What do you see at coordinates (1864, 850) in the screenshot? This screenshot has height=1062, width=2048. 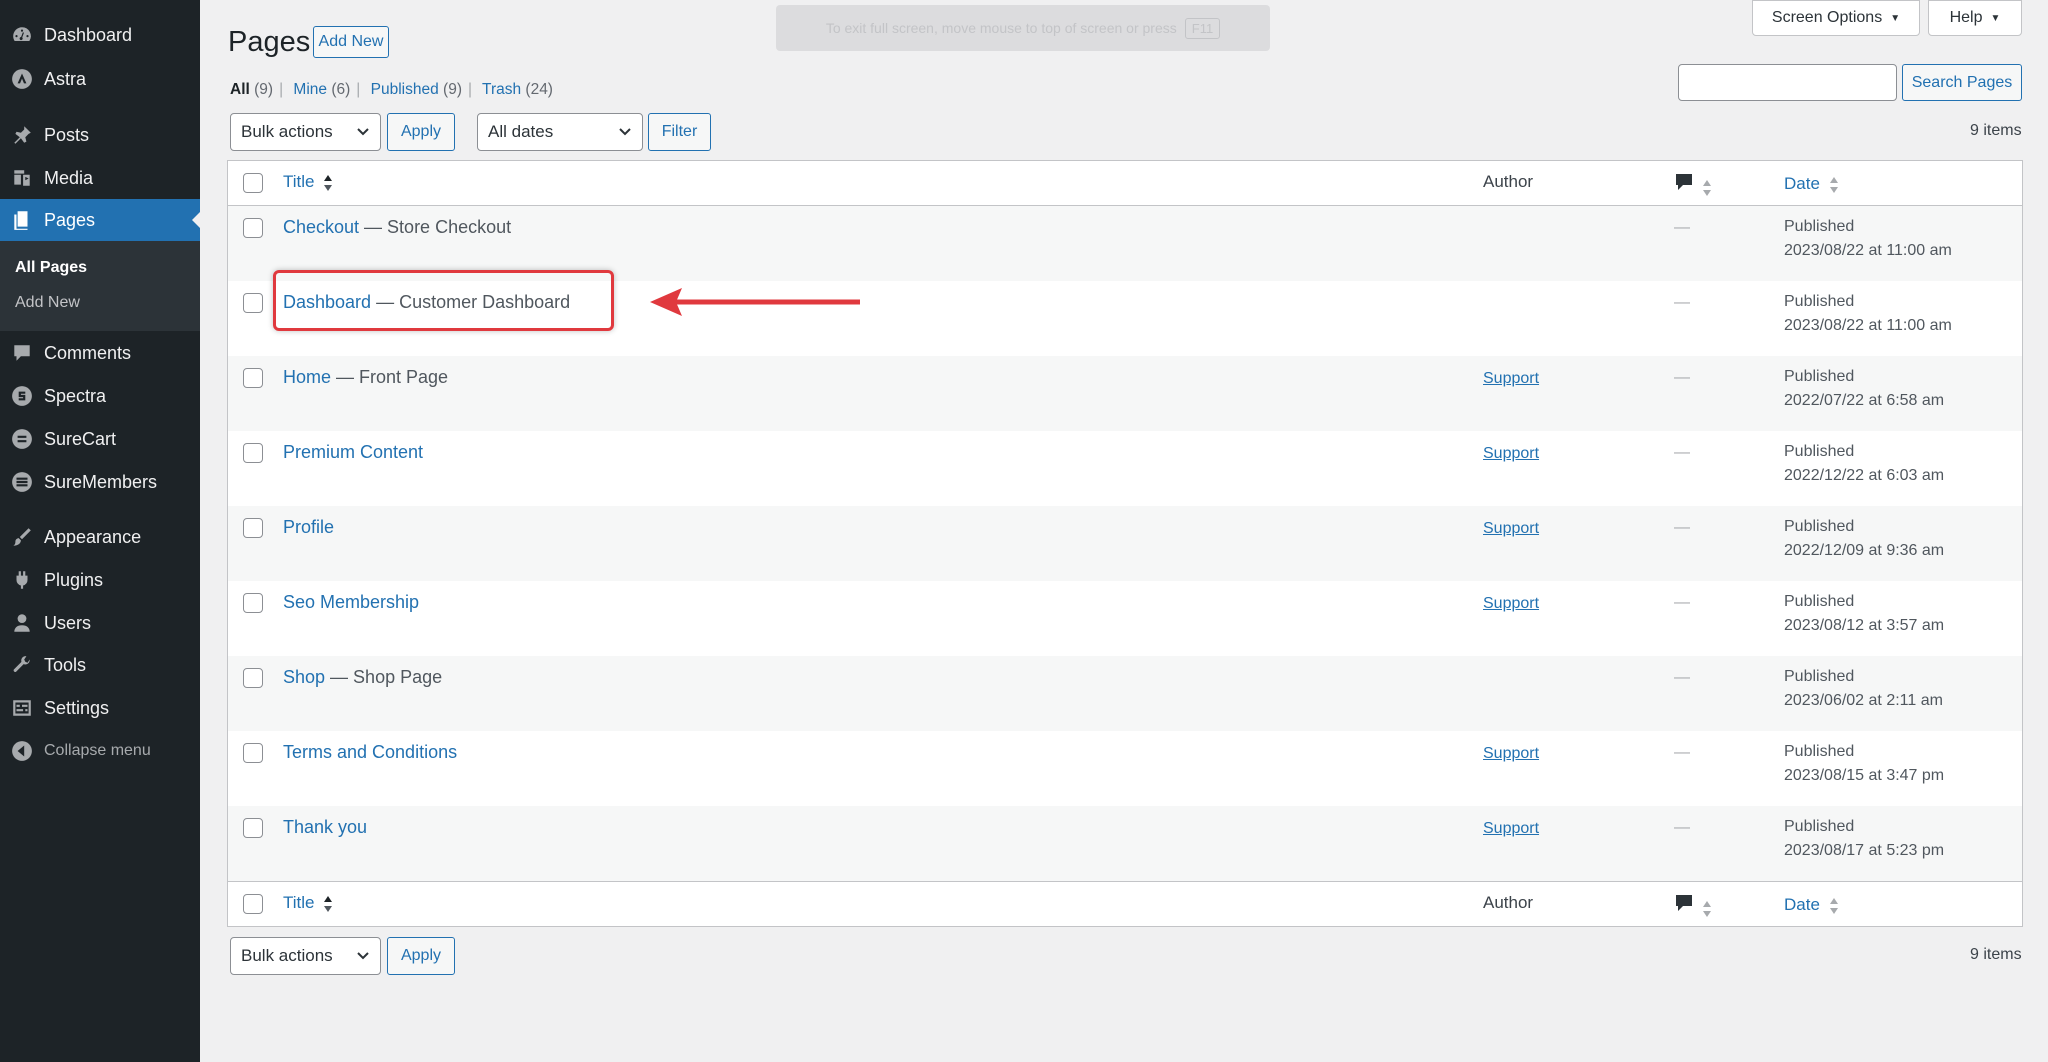 I see `post-date: 2023/08/17 at 5:23 pm` at bounding box center [1864, 850].